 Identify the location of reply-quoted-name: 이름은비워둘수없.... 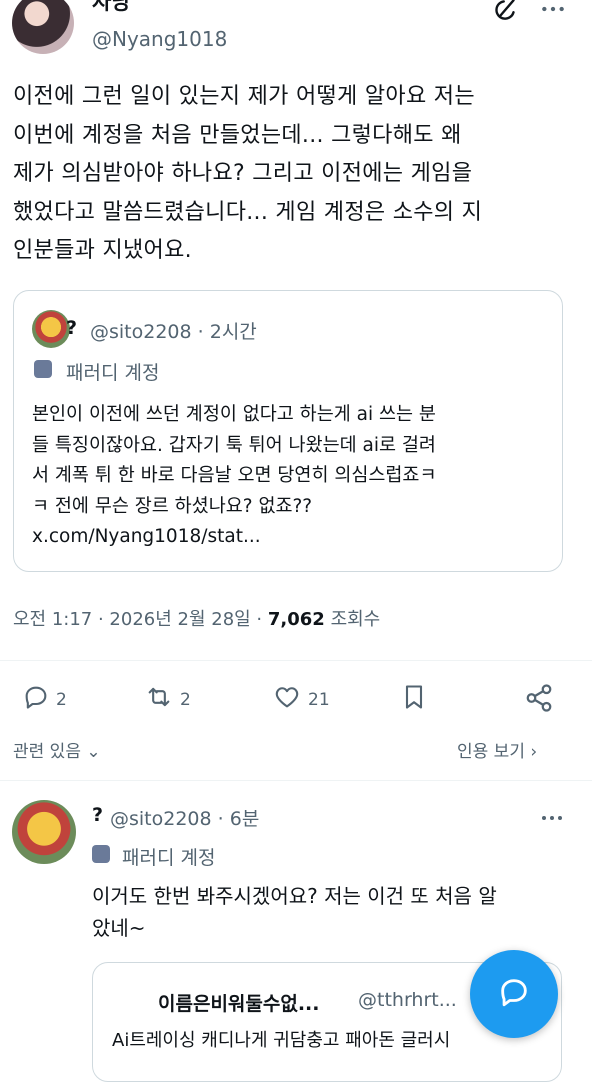
(239, 1004).